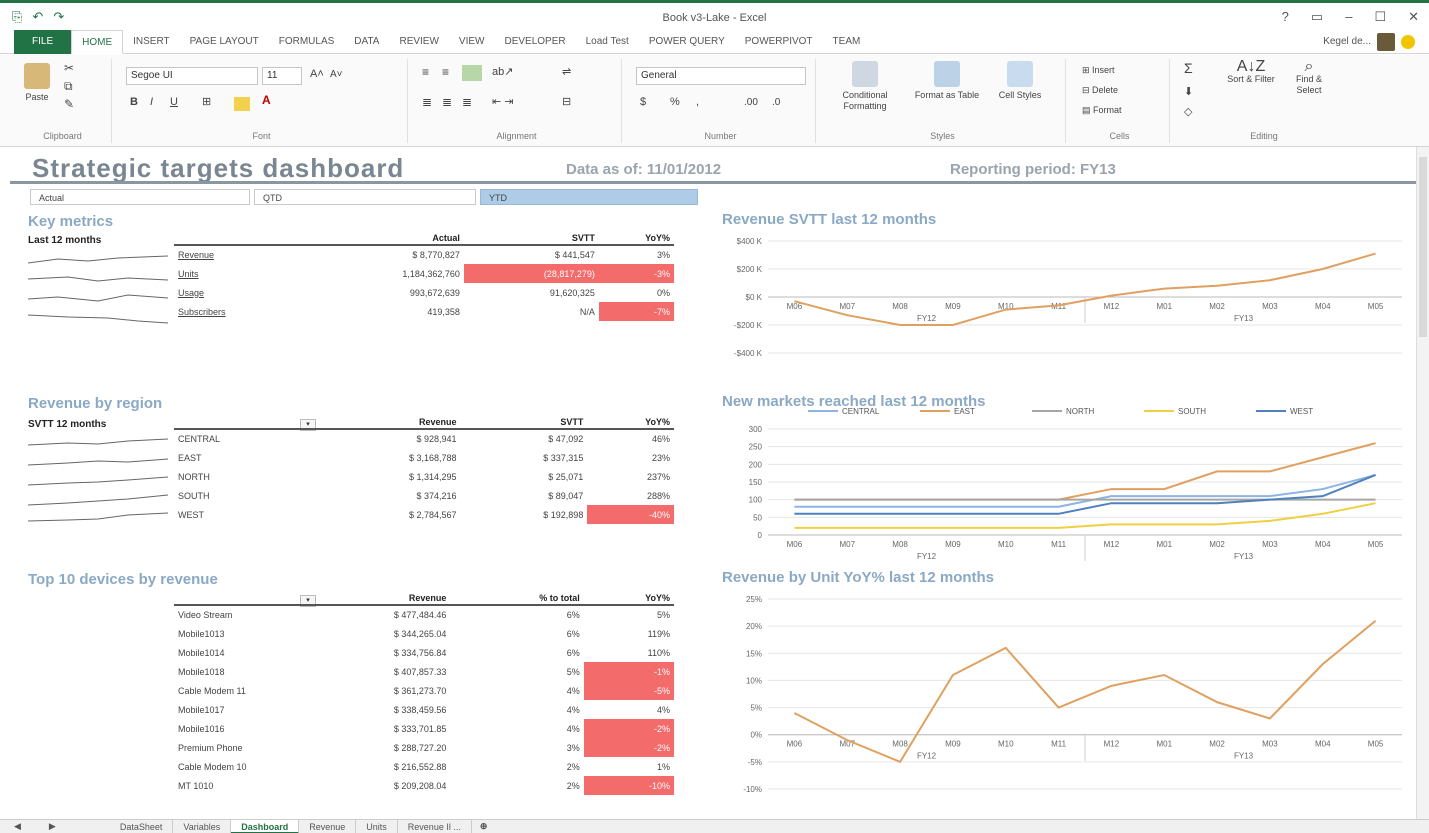 Image resolution: width=1429 pixels, height=833 pixels. I want to click on paste-button: Paste, so click(37, 83).